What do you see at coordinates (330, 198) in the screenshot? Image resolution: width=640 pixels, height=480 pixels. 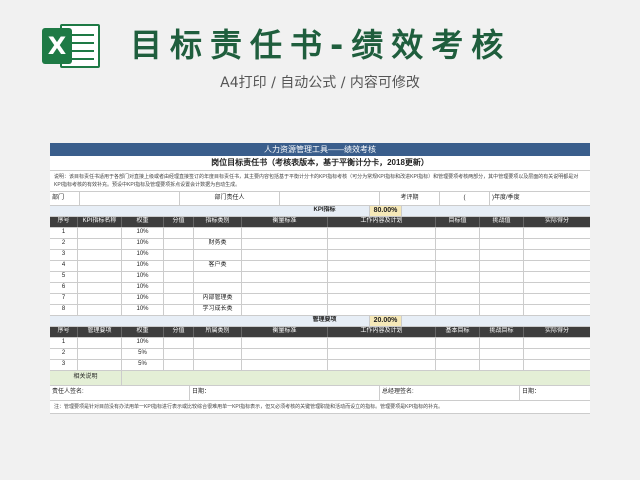 I see `owner-cell` at bounding box center [330, 198].